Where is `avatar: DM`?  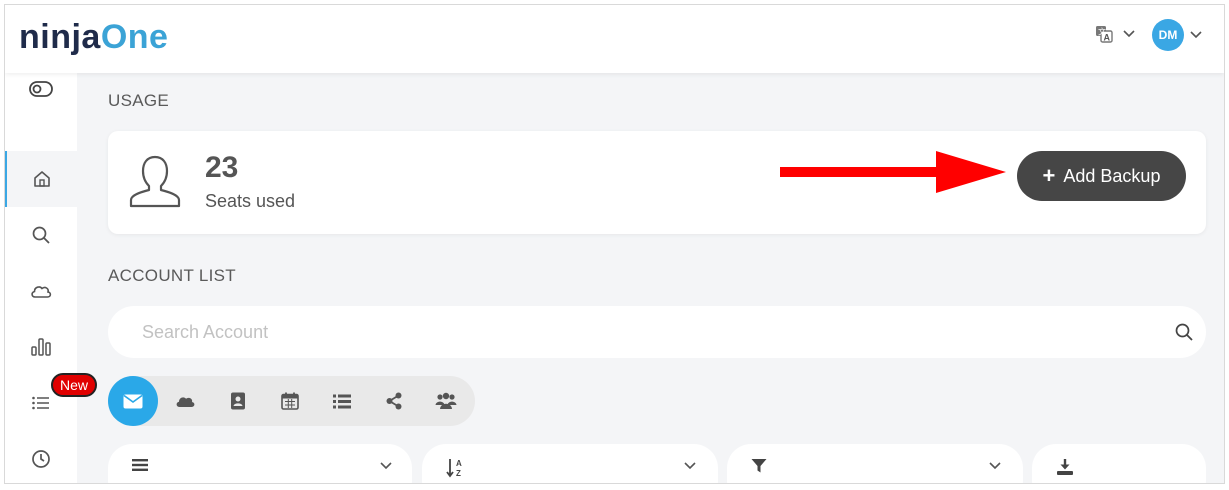
avatar: DM is located at coordinates (1168, 35).